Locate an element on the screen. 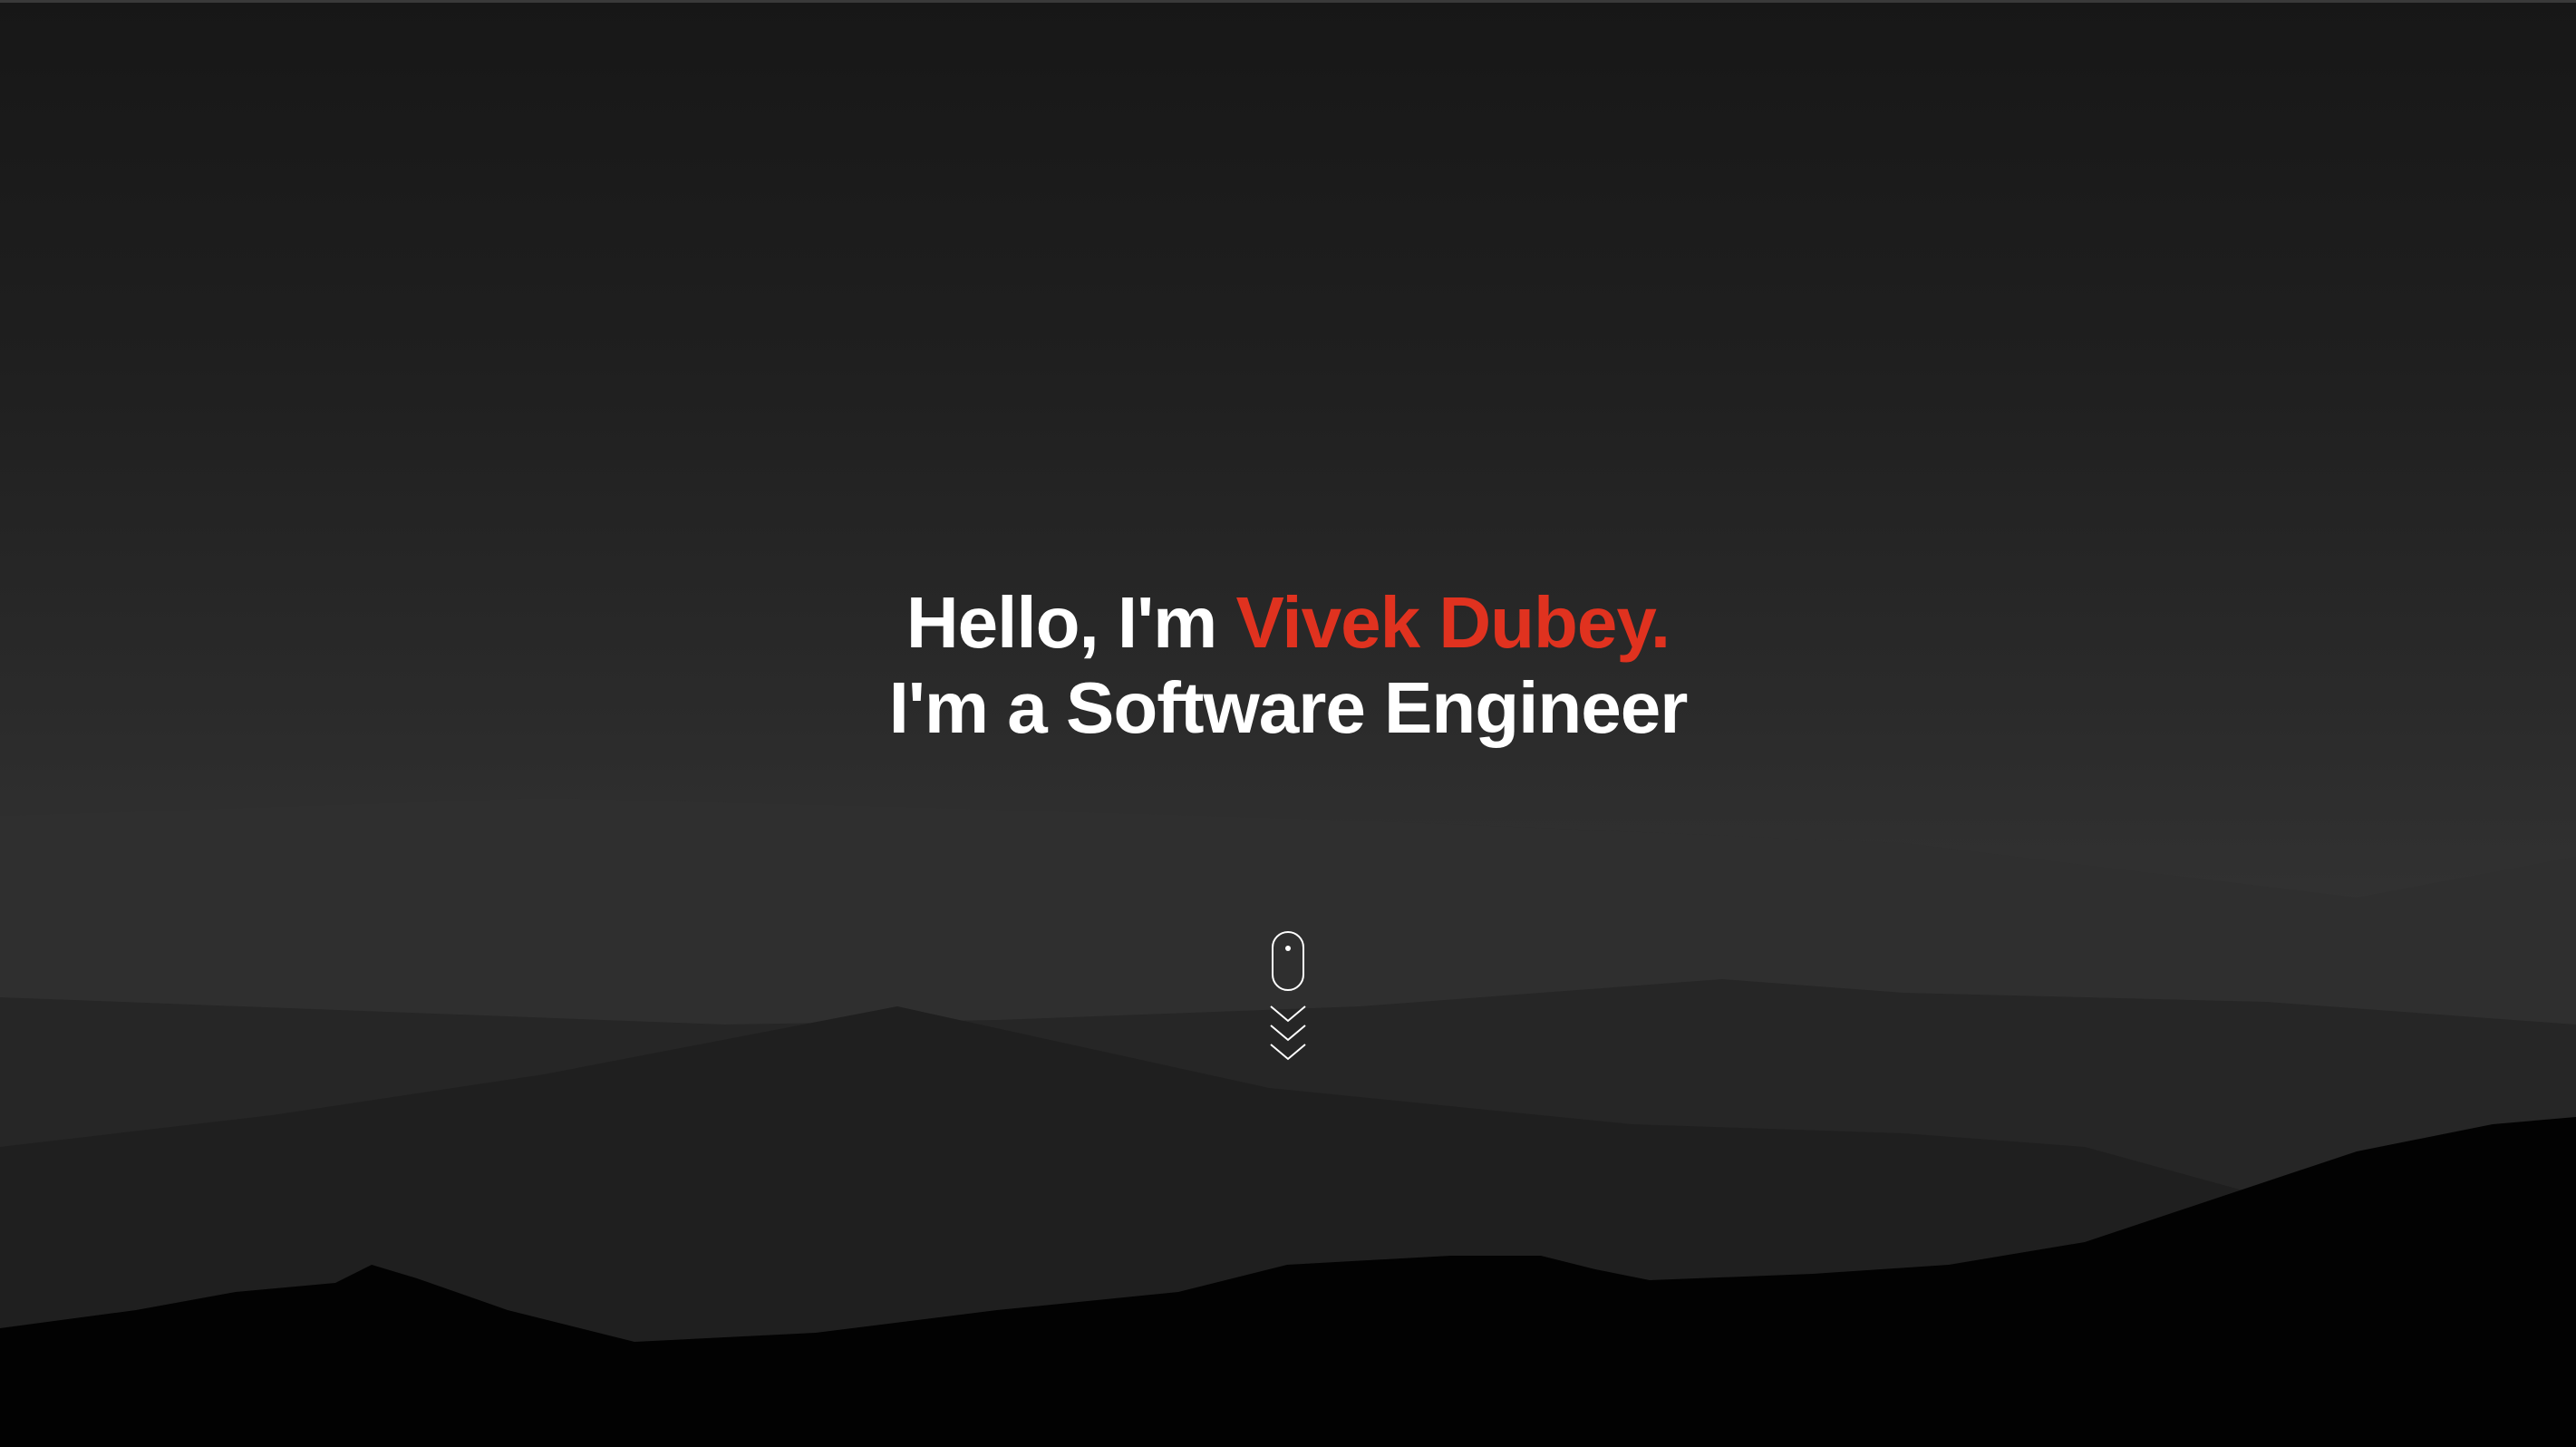  scroll-down-indicator is located at coordinates (1288, 998).